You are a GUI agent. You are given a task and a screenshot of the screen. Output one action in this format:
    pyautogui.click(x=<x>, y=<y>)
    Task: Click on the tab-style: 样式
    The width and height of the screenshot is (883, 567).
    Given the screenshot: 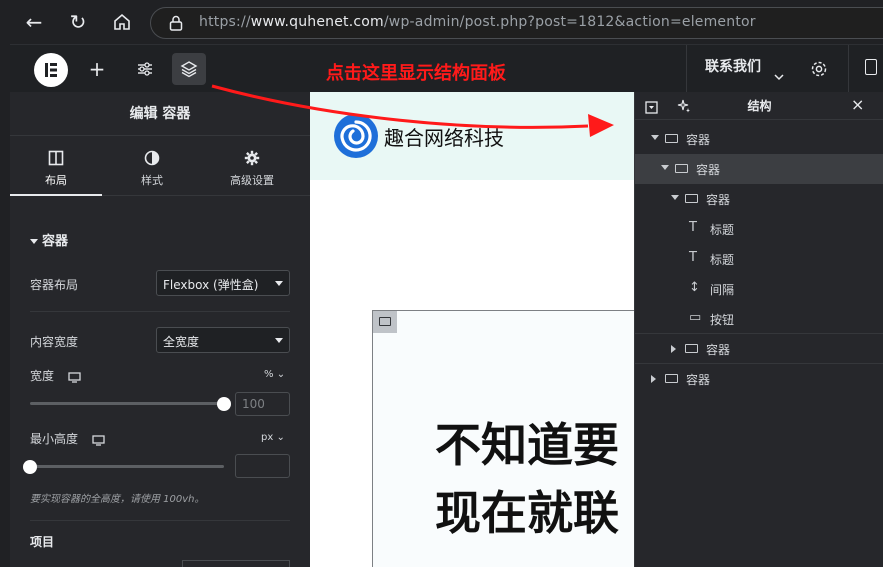 What is the action you would take?
    pyautogui.click(x=152, y=166)
    